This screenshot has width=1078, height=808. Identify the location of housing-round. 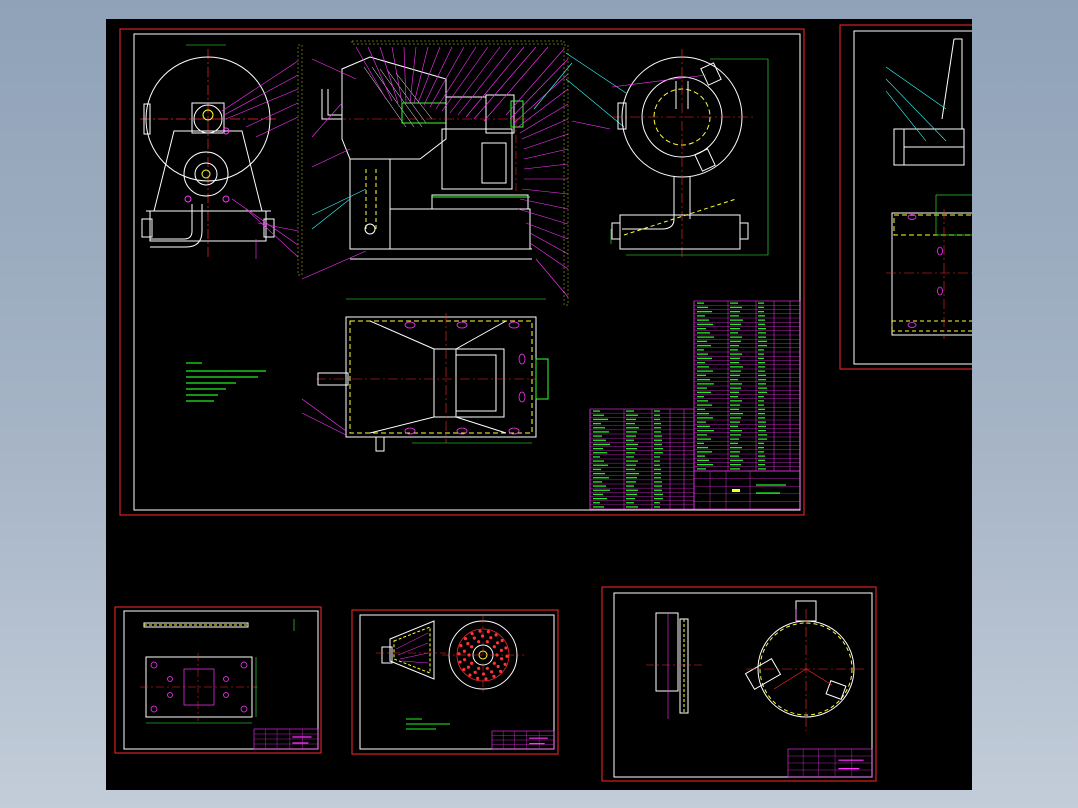
(805, 665).